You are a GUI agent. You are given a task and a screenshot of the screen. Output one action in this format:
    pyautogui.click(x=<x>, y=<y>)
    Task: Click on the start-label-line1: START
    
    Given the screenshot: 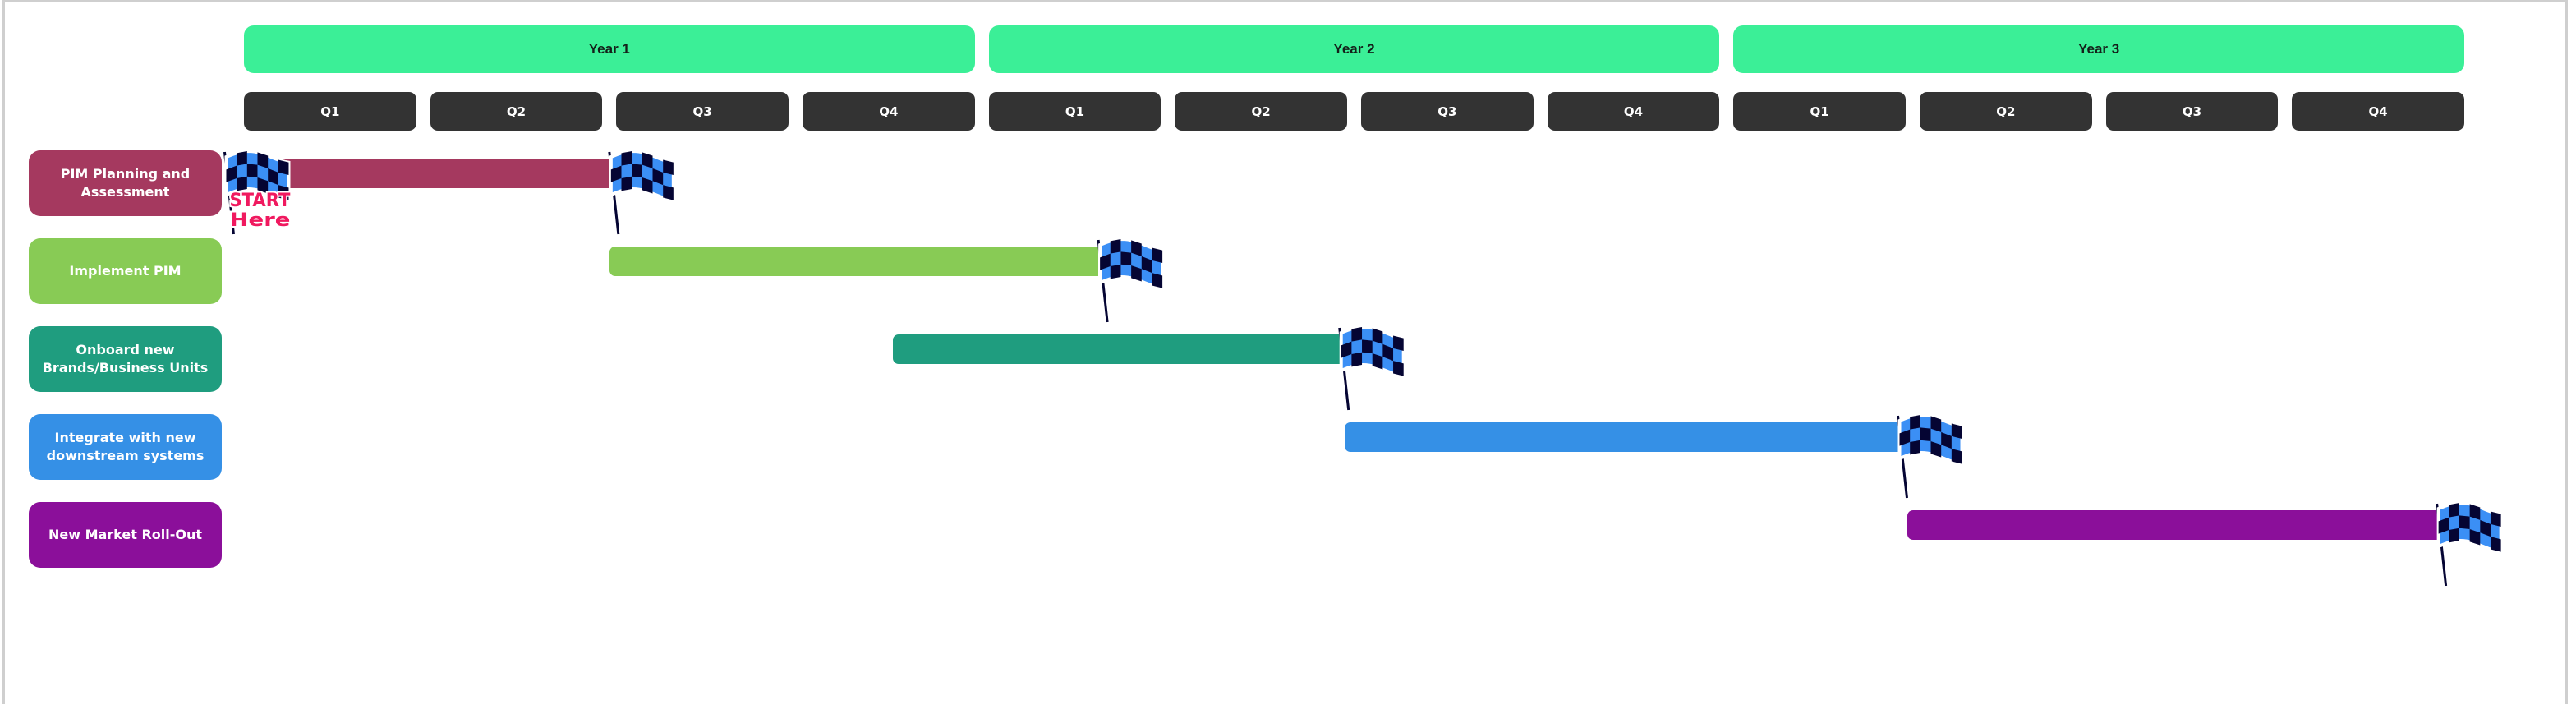 What is the action you would take?
    pyautogui.click(x=259, y=201)
    